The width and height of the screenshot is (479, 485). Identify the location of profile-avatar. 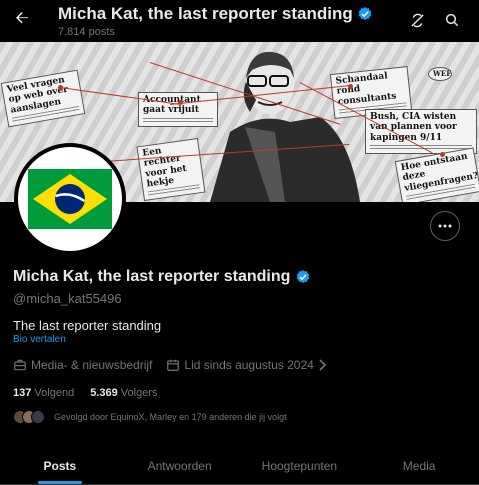
(70, 199).